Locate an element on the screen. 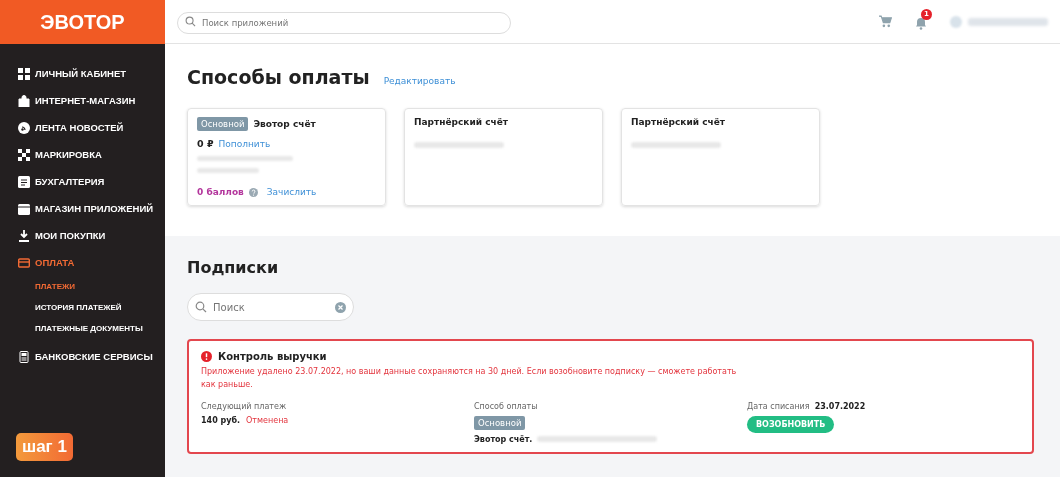 The height and width of the screenshot is (477, 1060). sidebar-subitem: ПЛАТЕЖНЫЕ ДОКУМЕНТЫ is located at coordinates (91, 328).